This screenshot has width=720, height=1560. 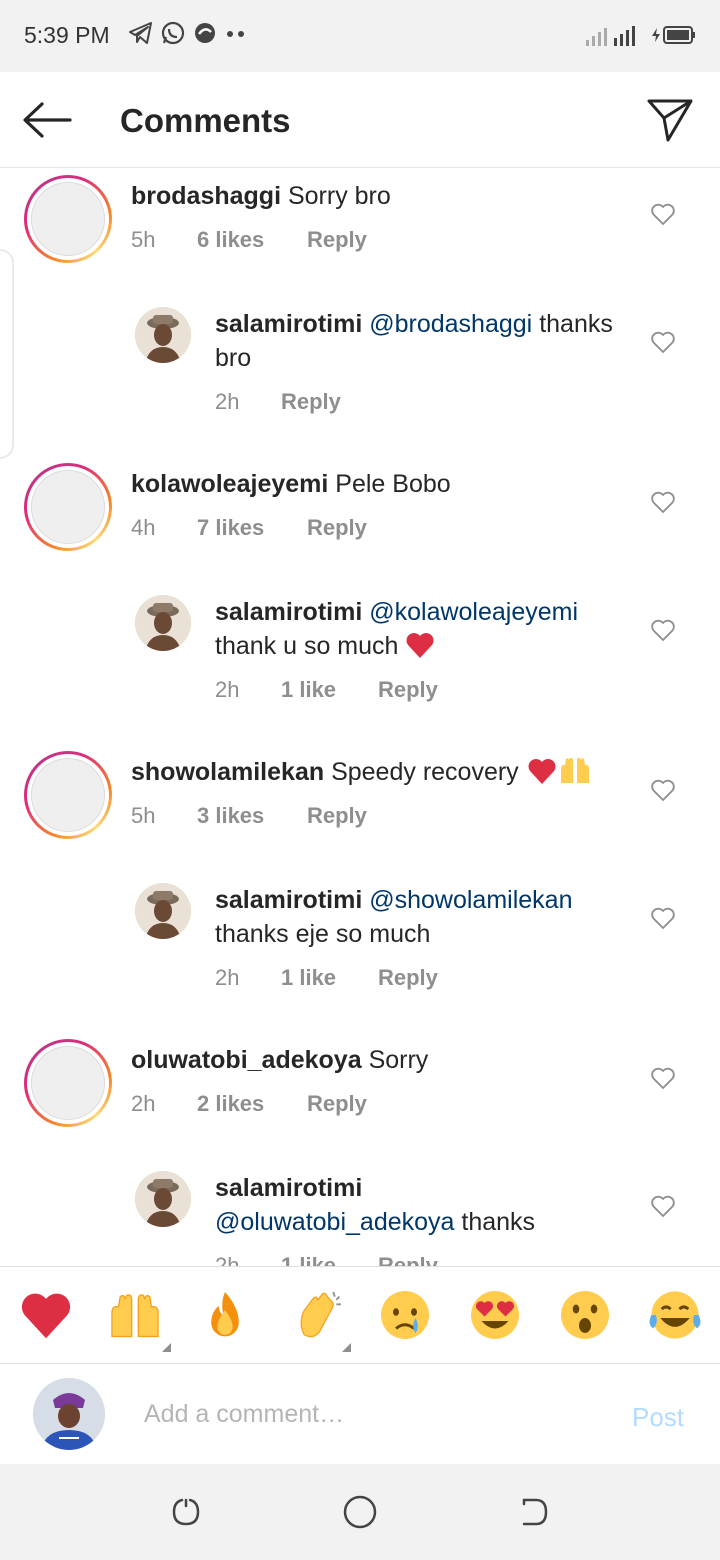 What do you see at coordinates (450, 324) in the screenshot?
I see `mention-link: @brodashaggi` at bounding box center [450, 324].